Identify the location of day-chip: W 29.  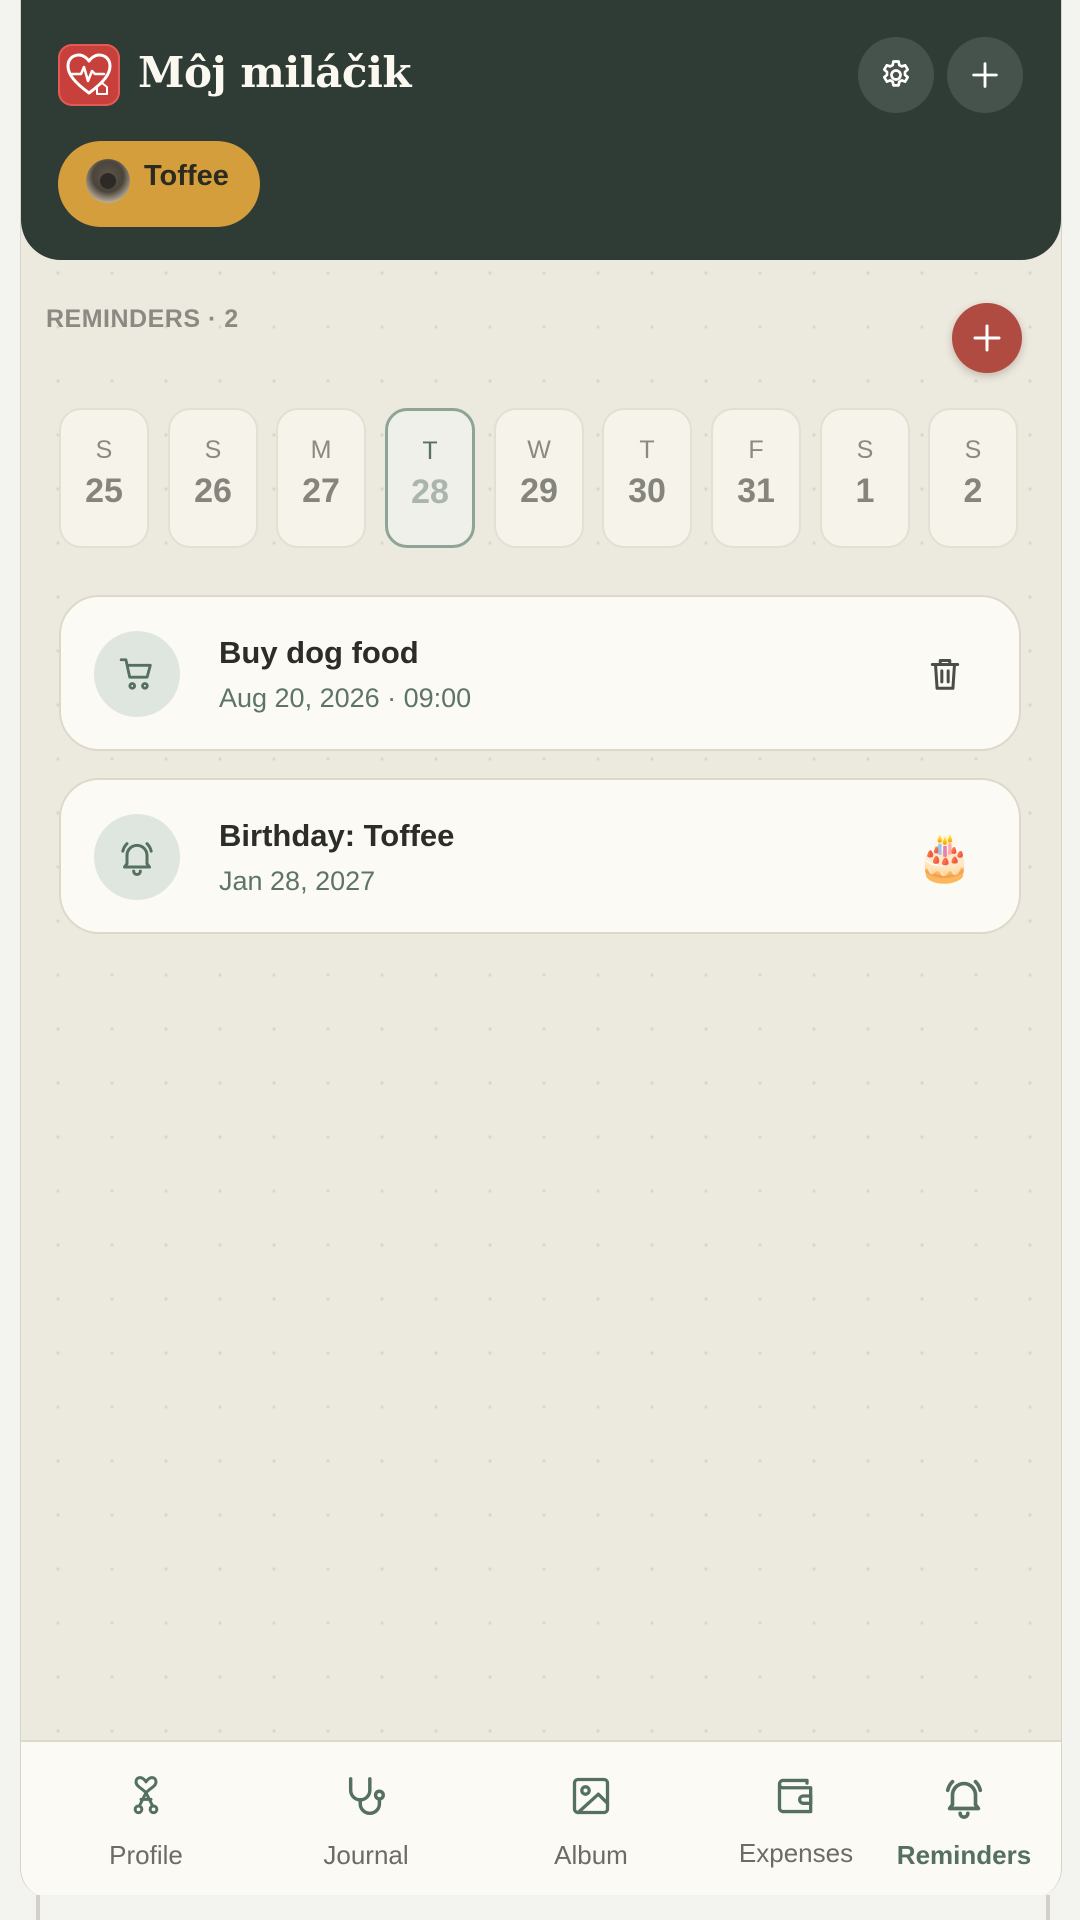
(539, 478).